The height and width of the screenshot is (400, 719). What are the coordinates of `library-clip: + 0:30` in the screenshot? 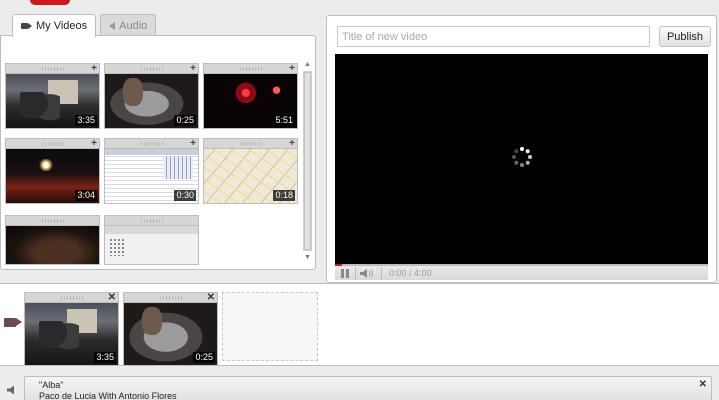 It's located at (151, 171).